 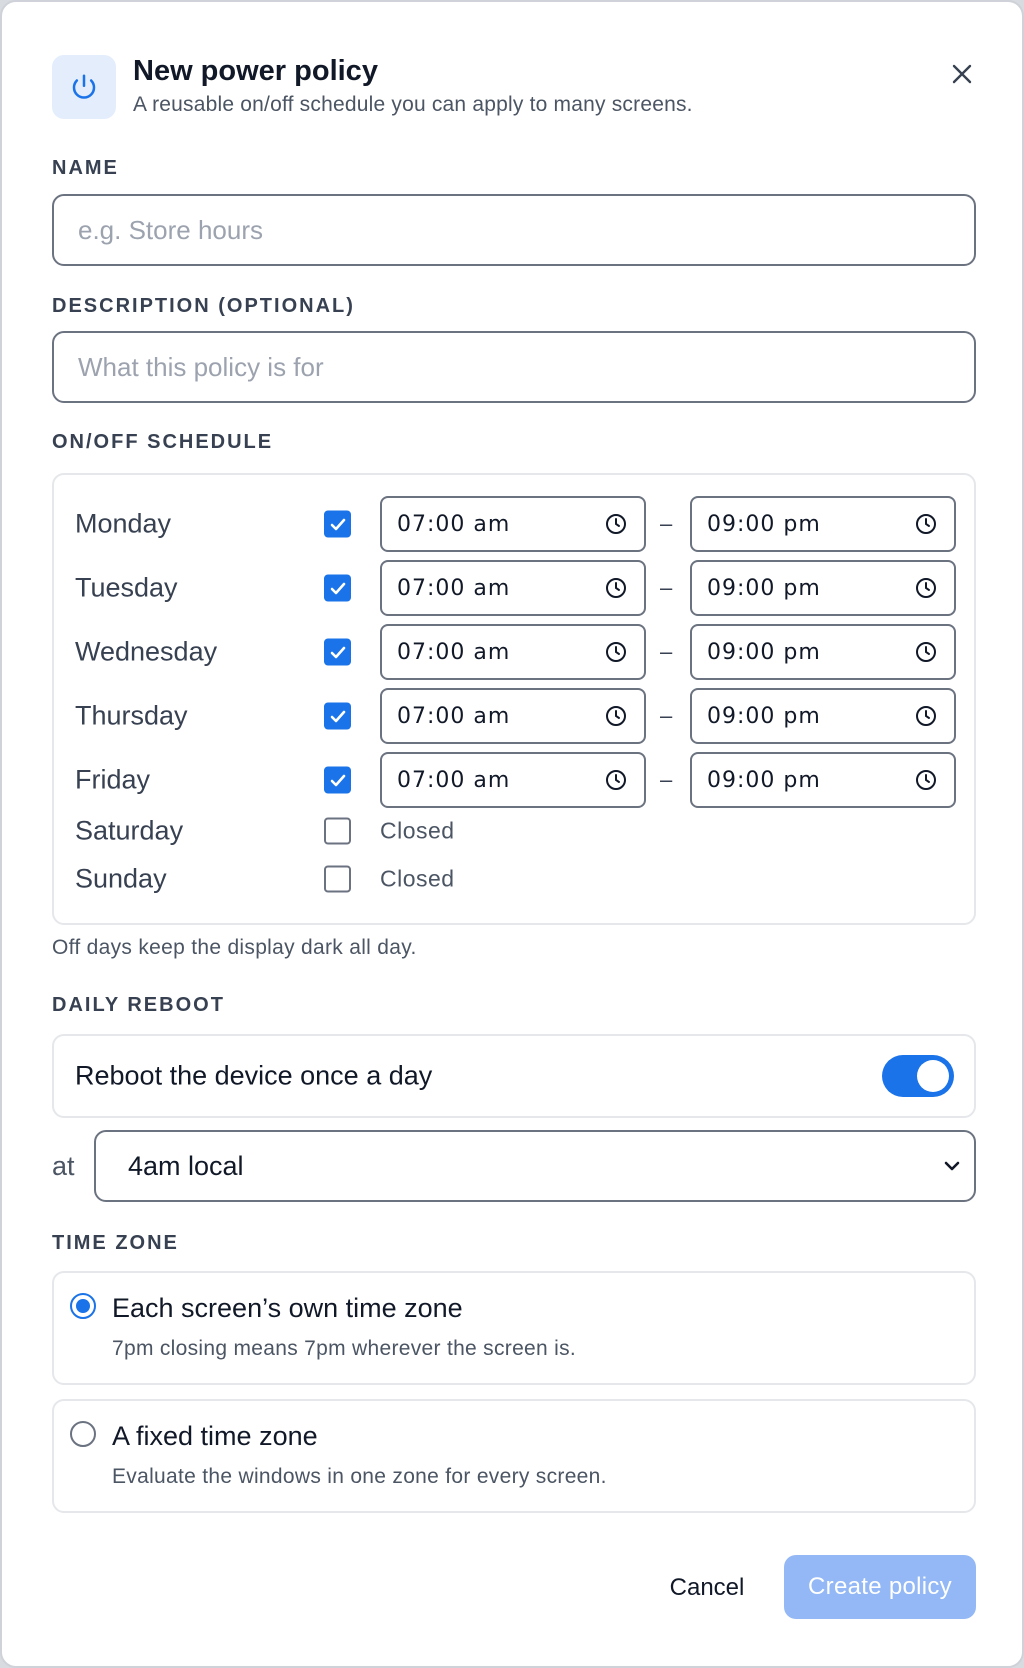 What do you see at coordinates (138, 1005) in the screenshot?
I see `daily-reboot-label: DAILY REBOOT` at bounding box center [138, 1005].